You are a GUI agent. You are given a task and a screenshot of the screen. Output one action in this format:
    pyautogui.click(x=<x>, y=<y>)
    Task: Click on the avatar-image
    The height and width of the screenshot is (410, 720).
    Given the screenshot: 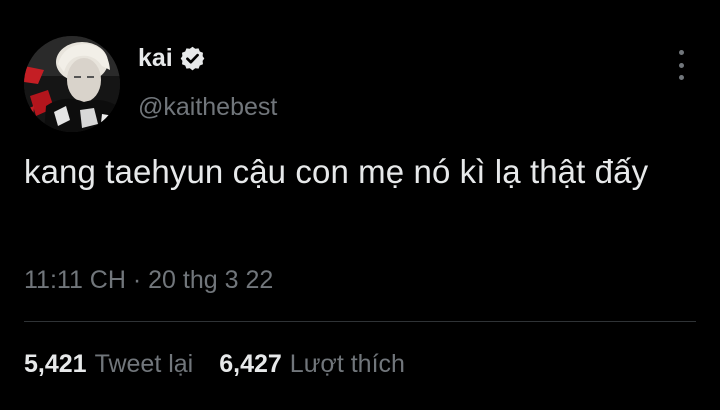 What is the action you would take?
    pyautogui.click(x=72, y=84)
    